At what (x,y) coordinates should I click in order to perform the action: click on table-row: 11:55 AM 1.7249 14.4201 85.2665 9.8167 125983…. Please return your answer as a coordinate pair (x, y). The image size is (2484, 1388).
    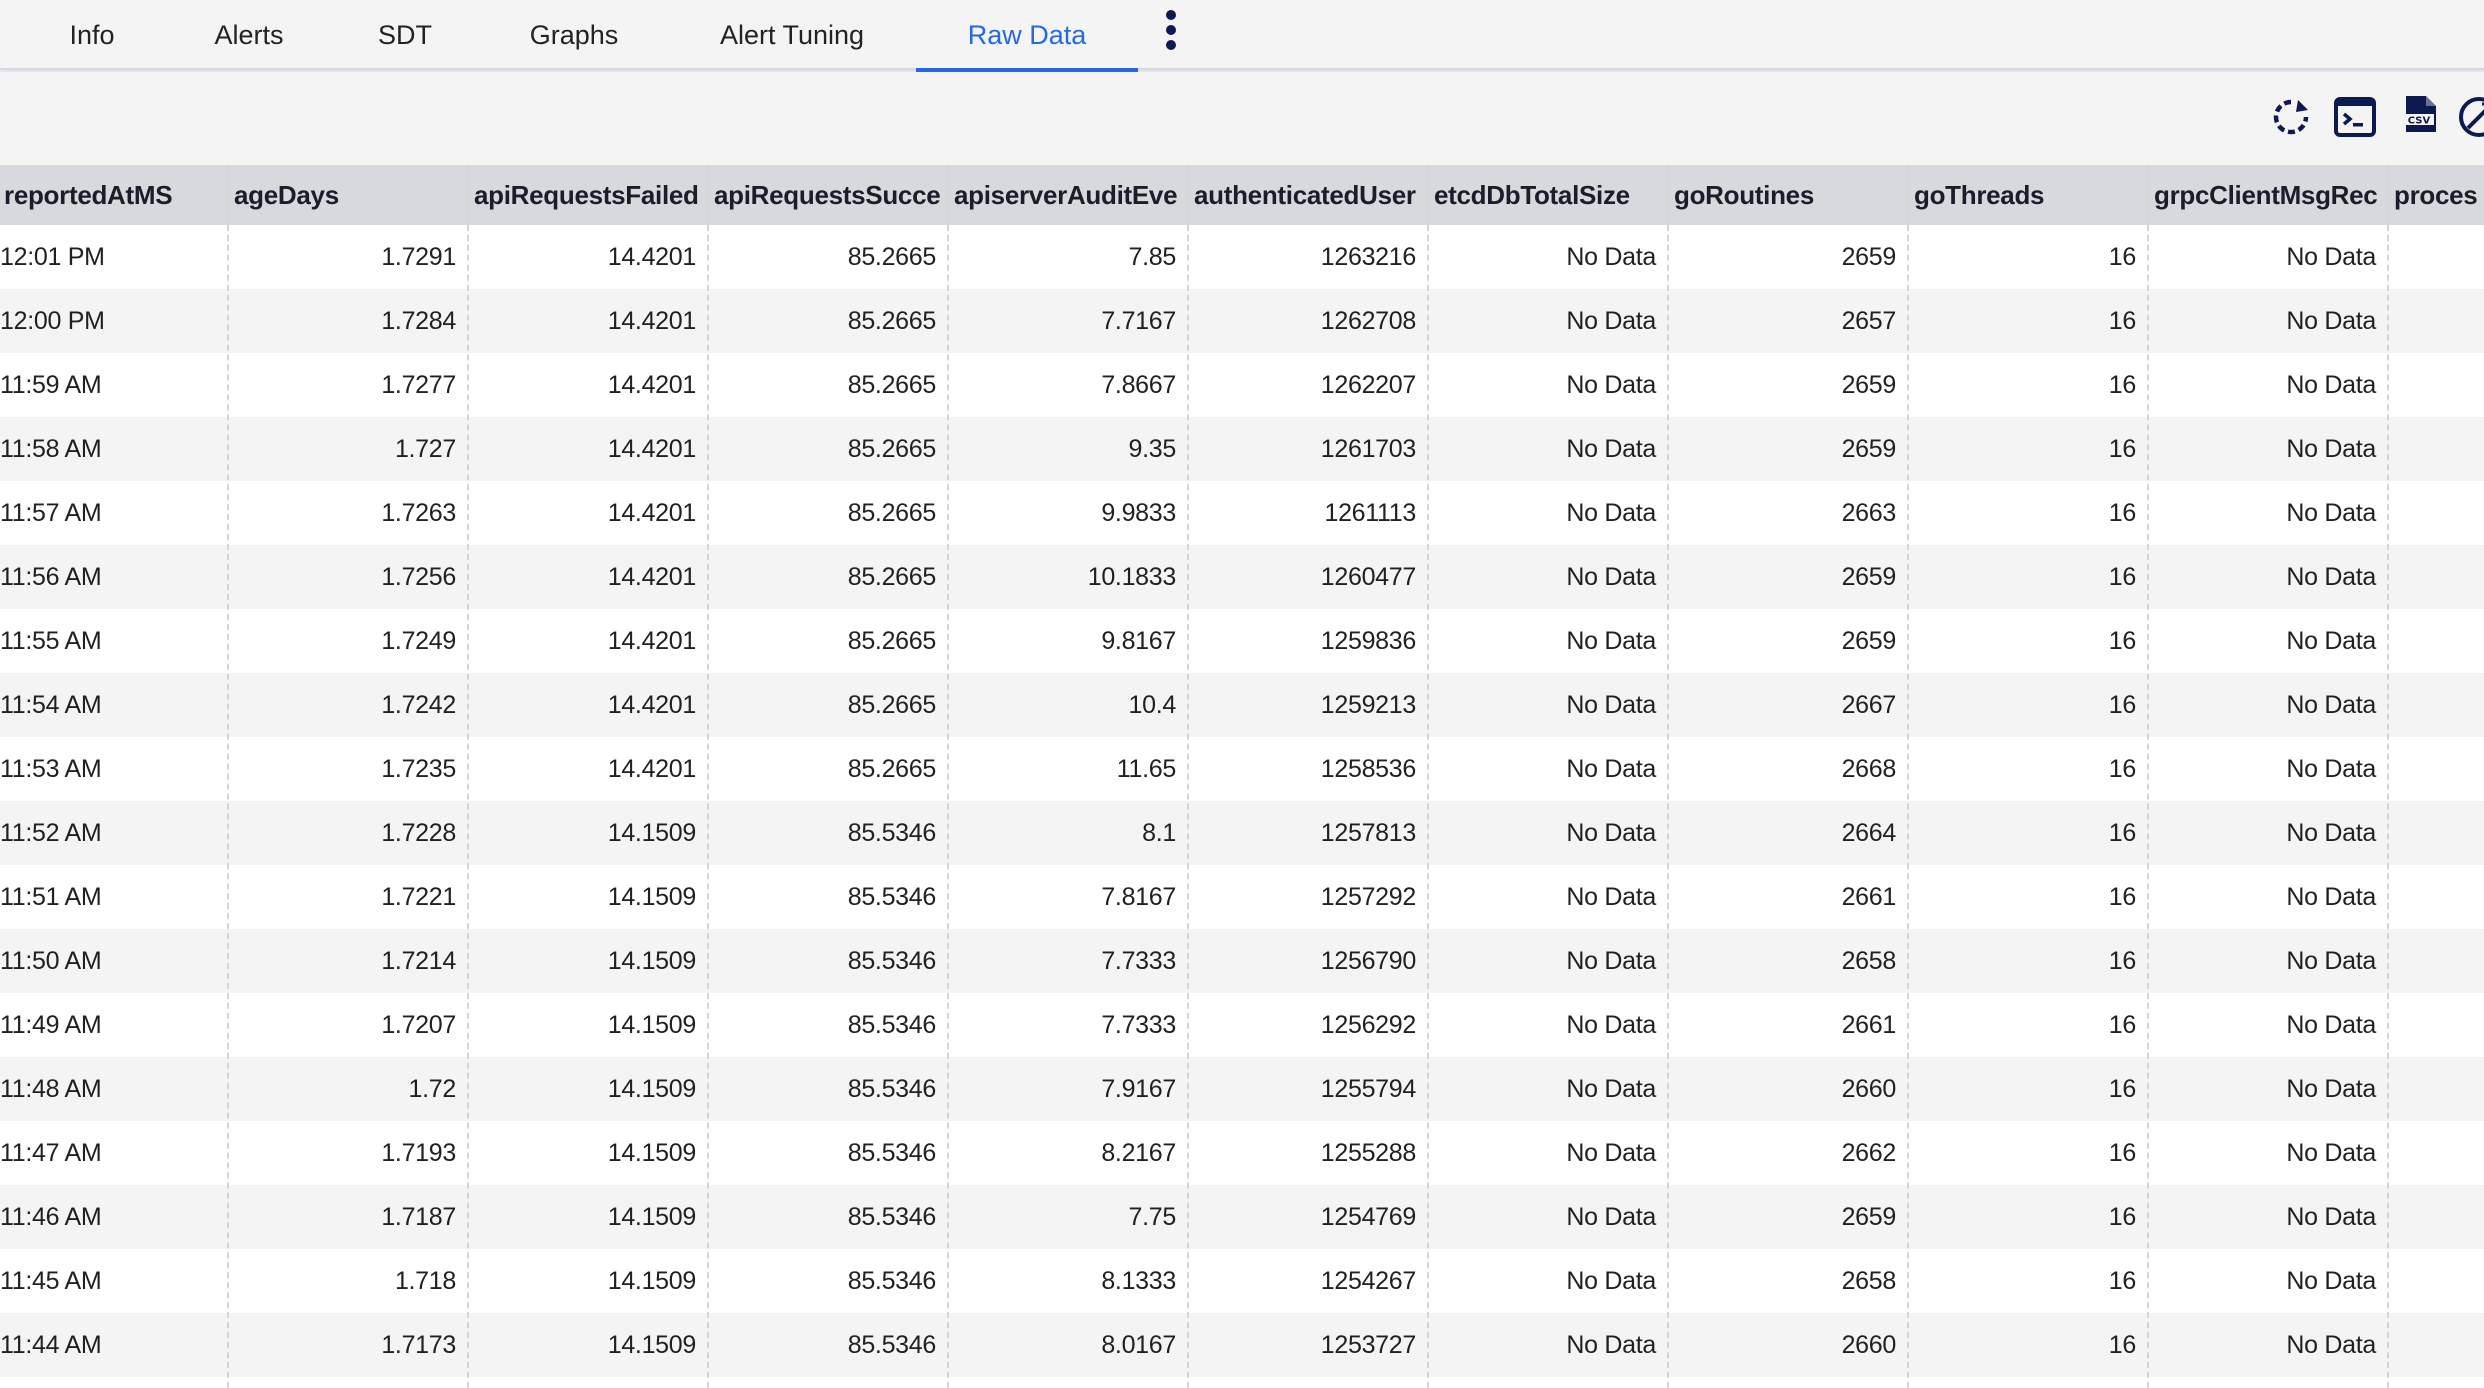
    Looking at the image, I should click on (1242, 641).